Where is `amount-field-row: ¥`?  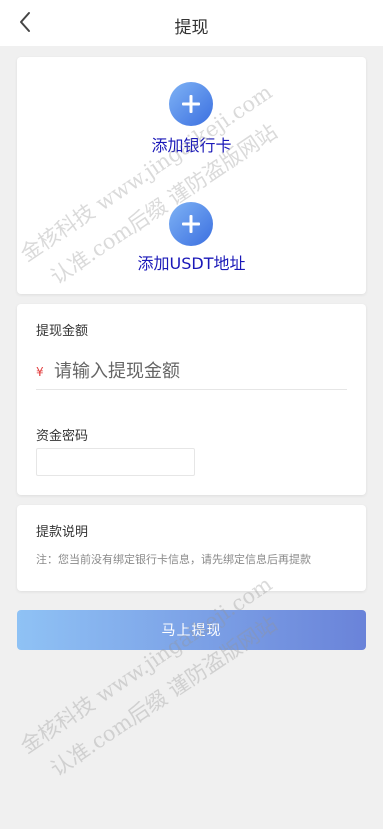
amount-field-row: ¥ is located at coordinates (191, 372).